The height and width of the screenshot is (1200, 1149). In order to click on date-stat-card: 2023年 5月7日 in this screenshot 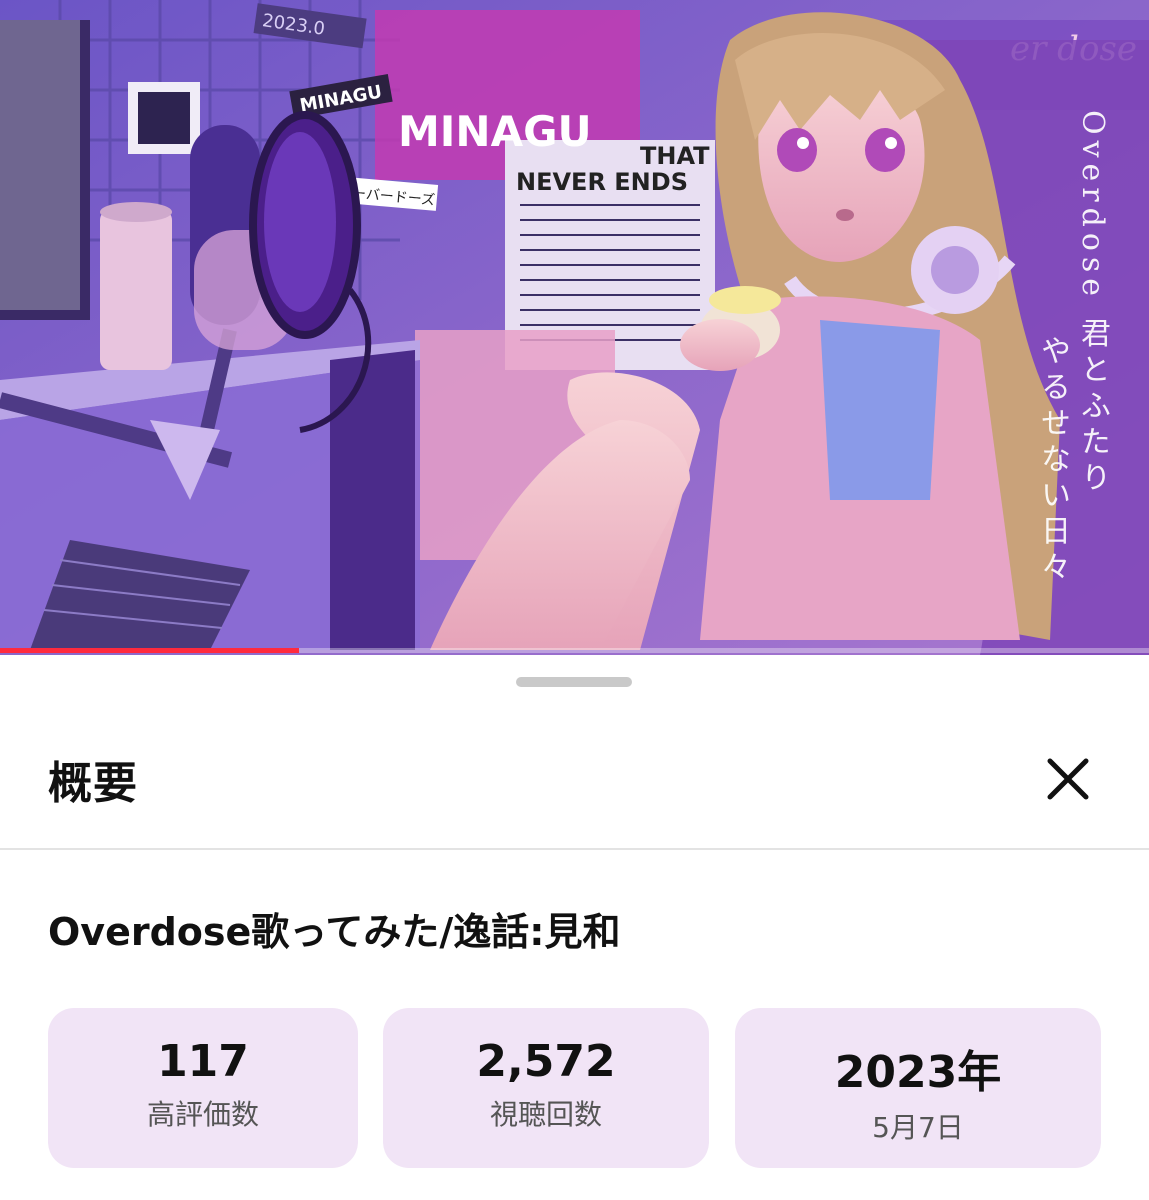, I will do `click(918, 1088)`.